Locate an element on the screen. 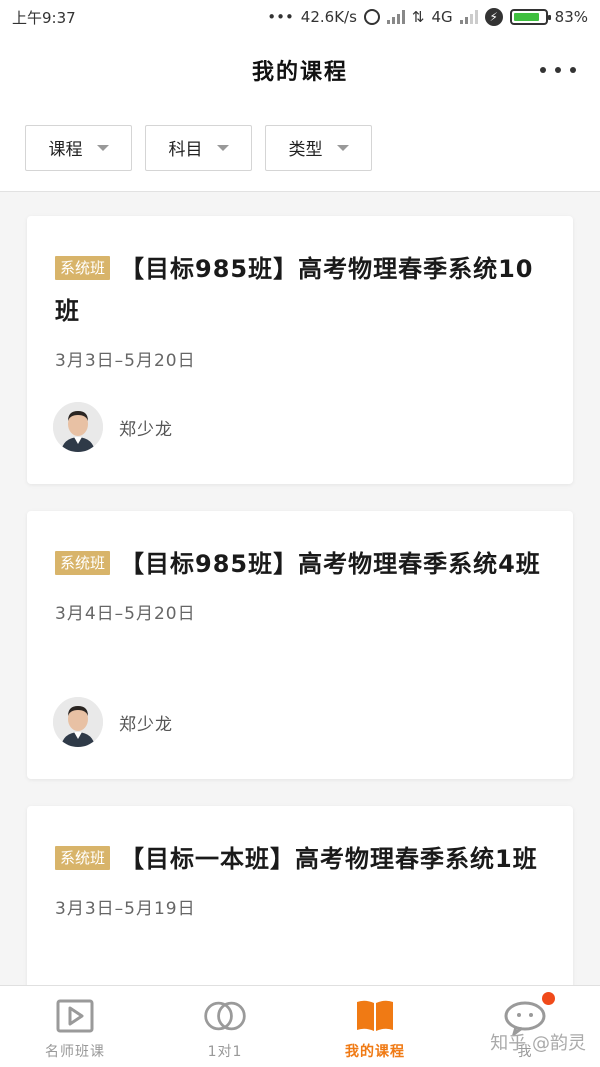 The width and height of the screenshot is (600, 1067). filter-type: 类型 is located at coordinates (318, 147).